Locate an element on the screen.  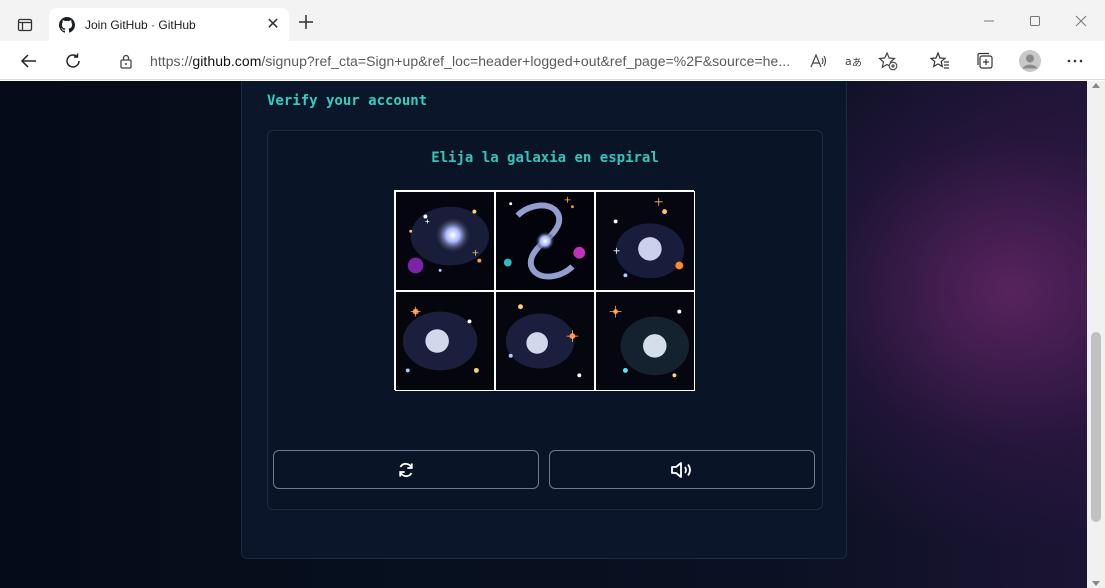
url-host: github.com is located at coordinates (227, 61).